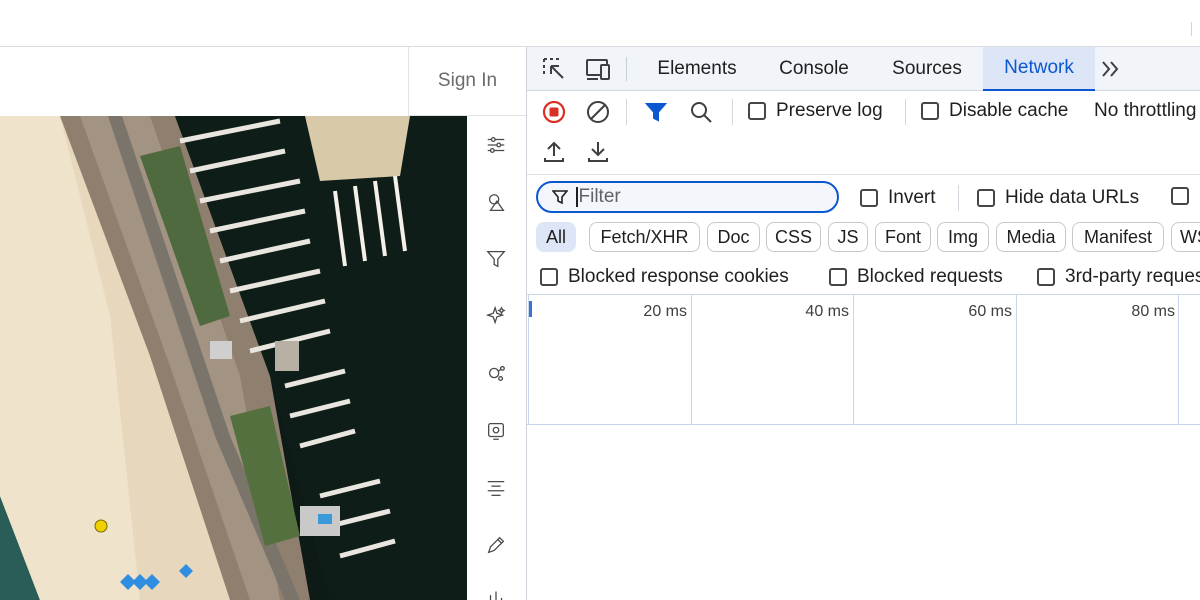 The image size is (1200, 600). What do you see at coordinates (1132, 276) in the screenshot?
I see `third-party-requests-label: 3rd-party requests` at bounding box center [1132, 276].